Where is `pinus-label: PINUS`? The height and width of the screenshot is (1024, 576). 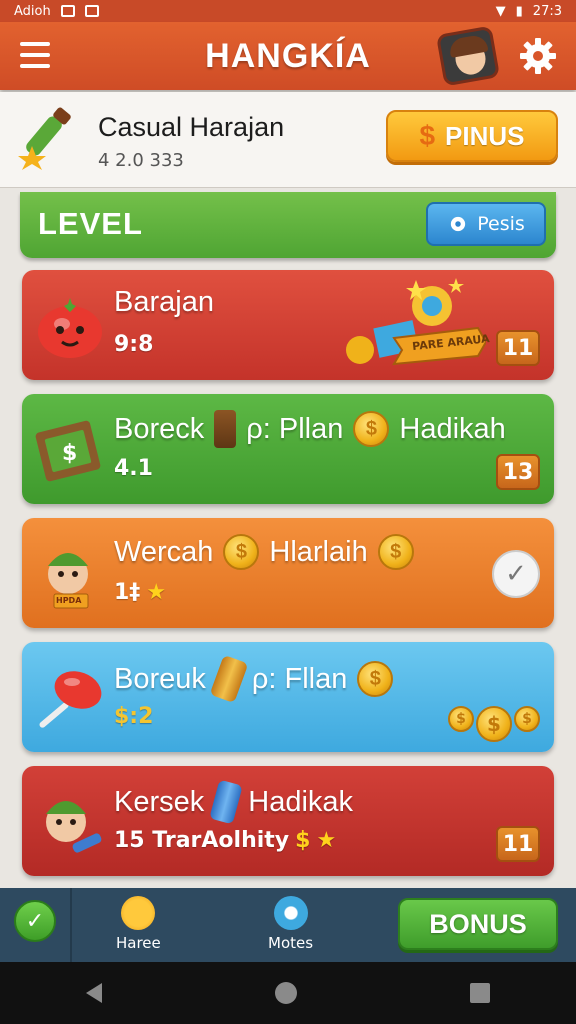
pinus-label: PINUS is located at coordinates (485, 135).